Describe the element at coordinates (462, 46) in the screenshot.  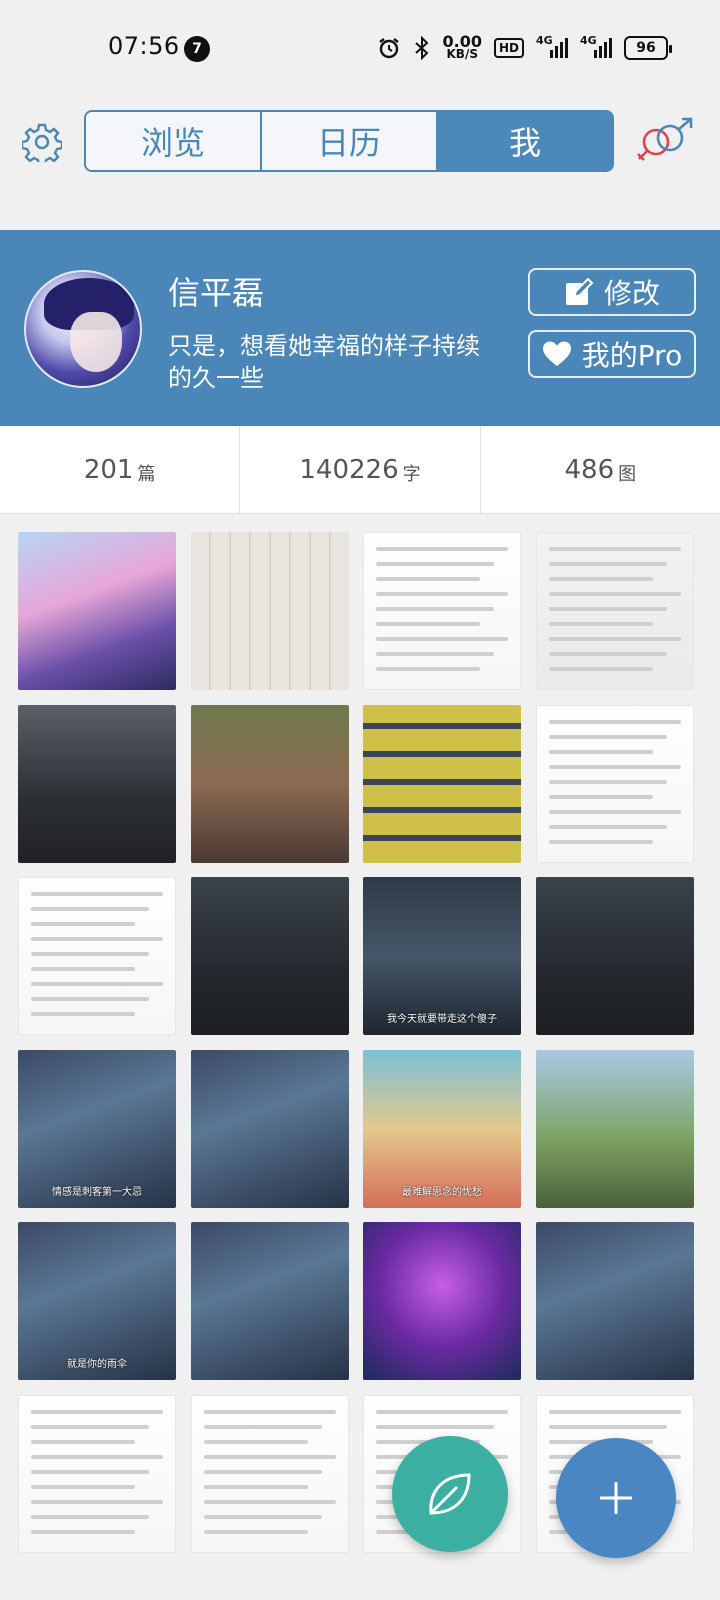
I see `network-speed: 0.00 KB/S` at that location.